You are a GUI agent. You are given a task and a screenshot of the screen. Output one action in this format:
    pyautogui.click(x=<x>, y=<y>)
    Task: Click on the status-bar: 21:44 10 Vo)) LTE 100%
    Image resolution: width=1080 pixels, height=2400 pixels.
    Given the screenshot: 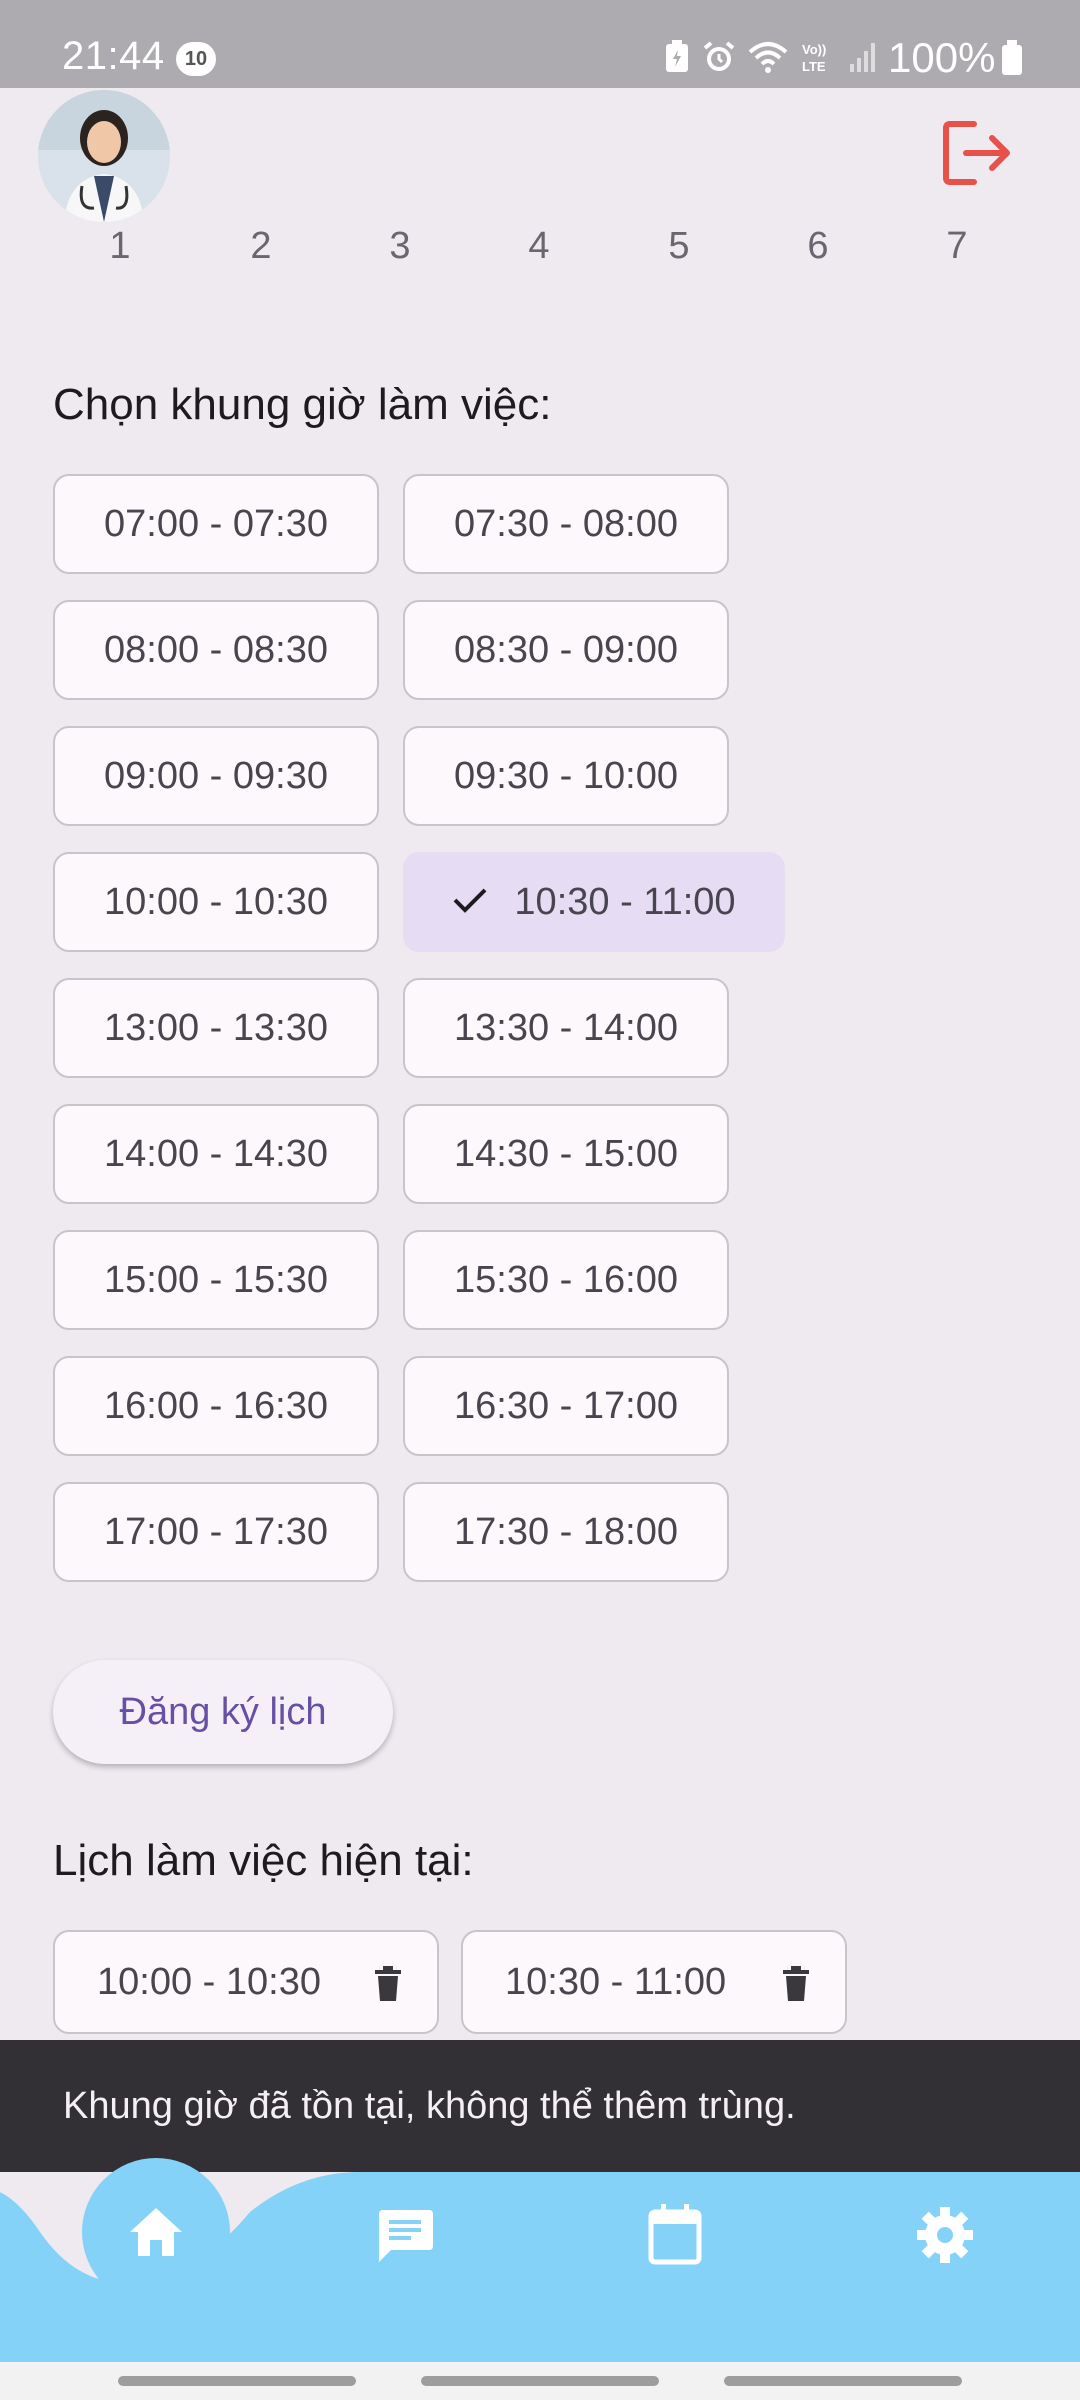 What is the action you would take?
    pyautogui.click(x=540, y=44)
    